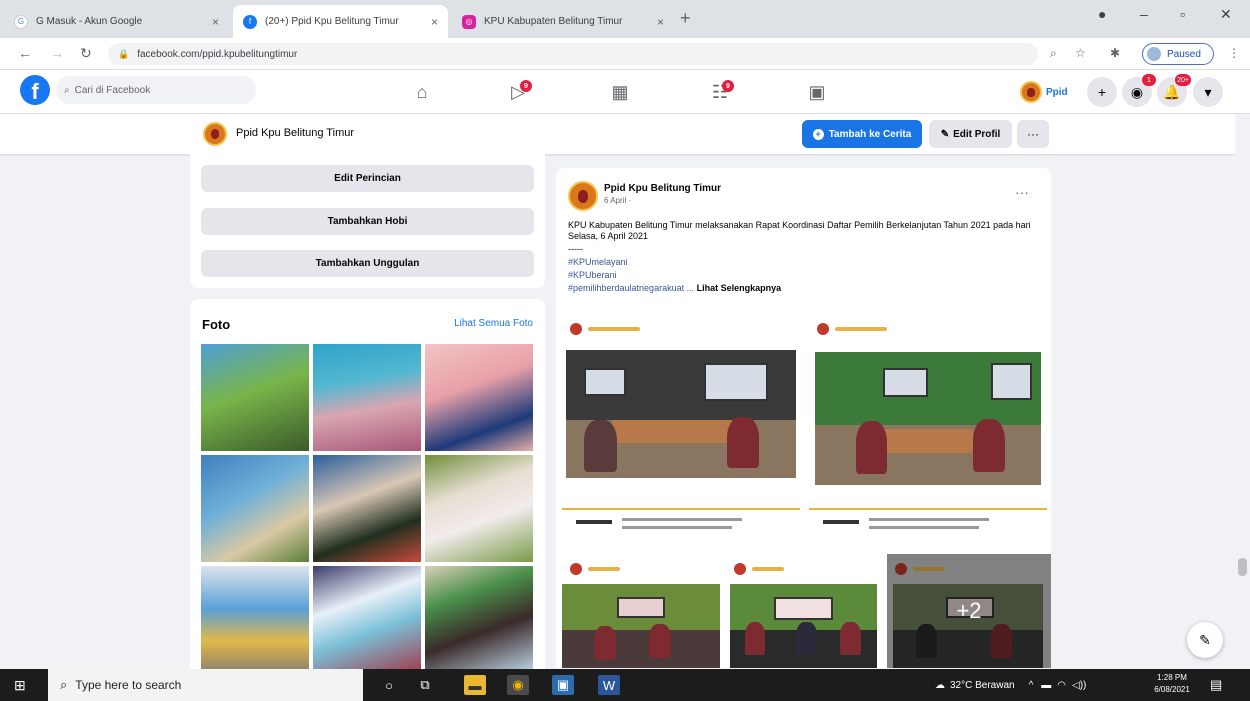 Image resolution: width=1250 pixels, height=701 pixels. I want to click on kpu-logo-icon, so click(583, 196).